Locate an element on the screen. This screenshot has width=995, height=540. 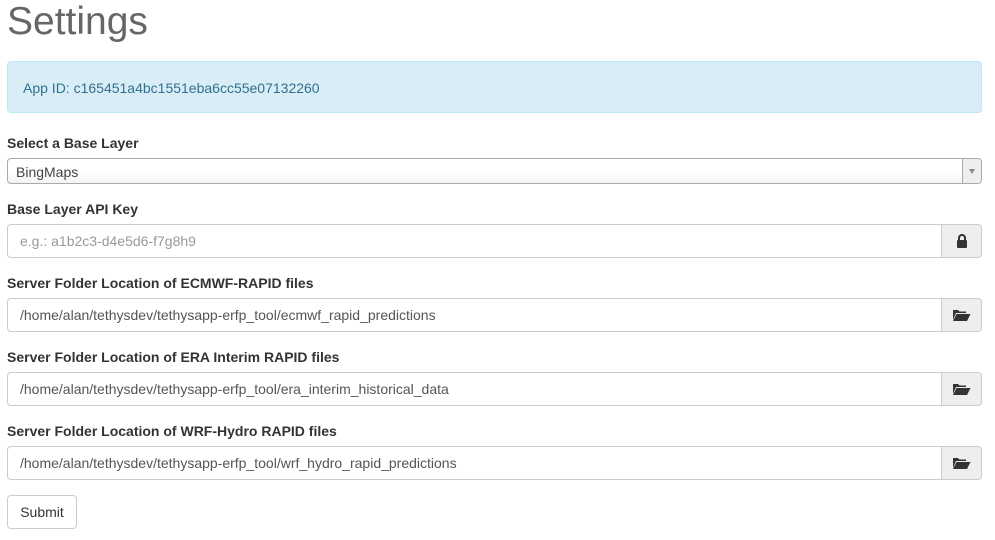
base-layer-label: Select a Base Layer is located at coordinates (73, 143).